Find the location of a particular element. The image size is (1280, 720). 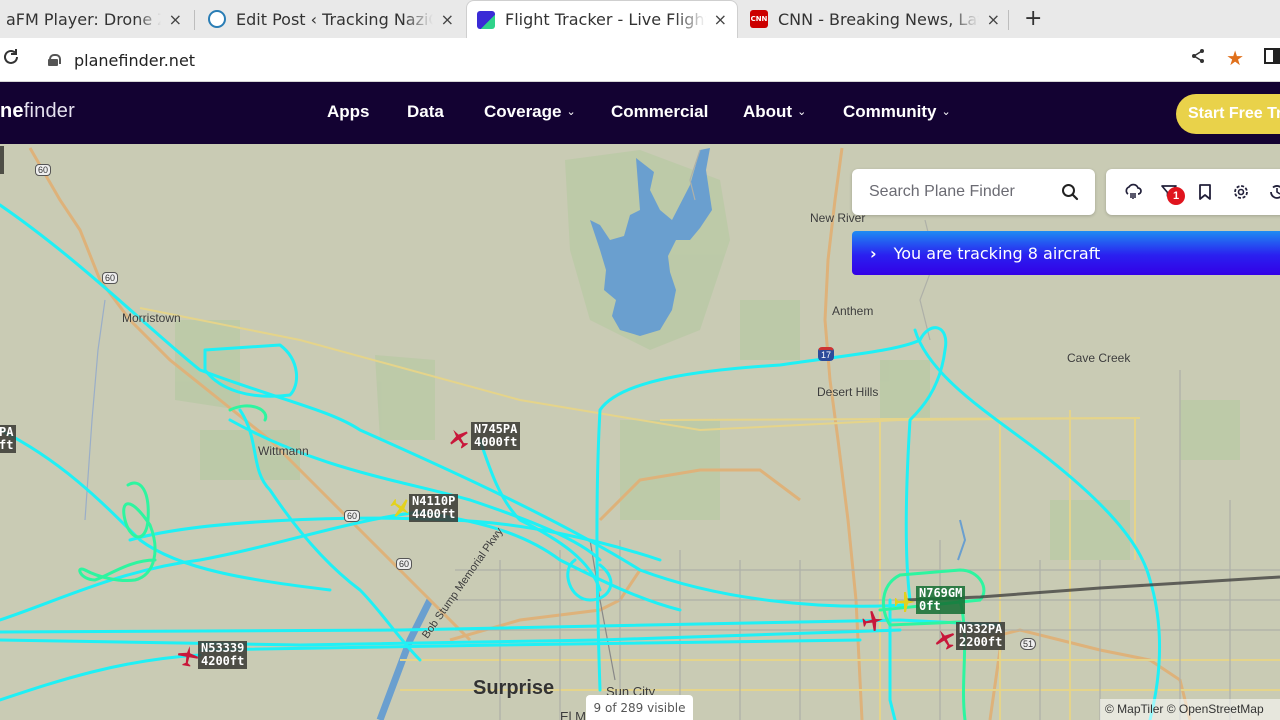

map-attribution: © MapTiler © OpenStreetMap is located at coordinates (1190, 709).